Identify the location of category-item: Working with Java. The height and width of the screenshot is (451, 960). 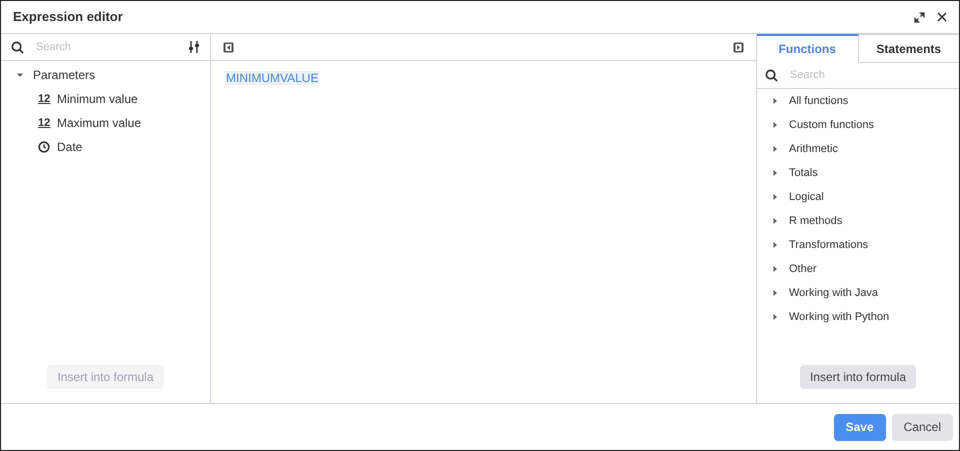
(833, 293).